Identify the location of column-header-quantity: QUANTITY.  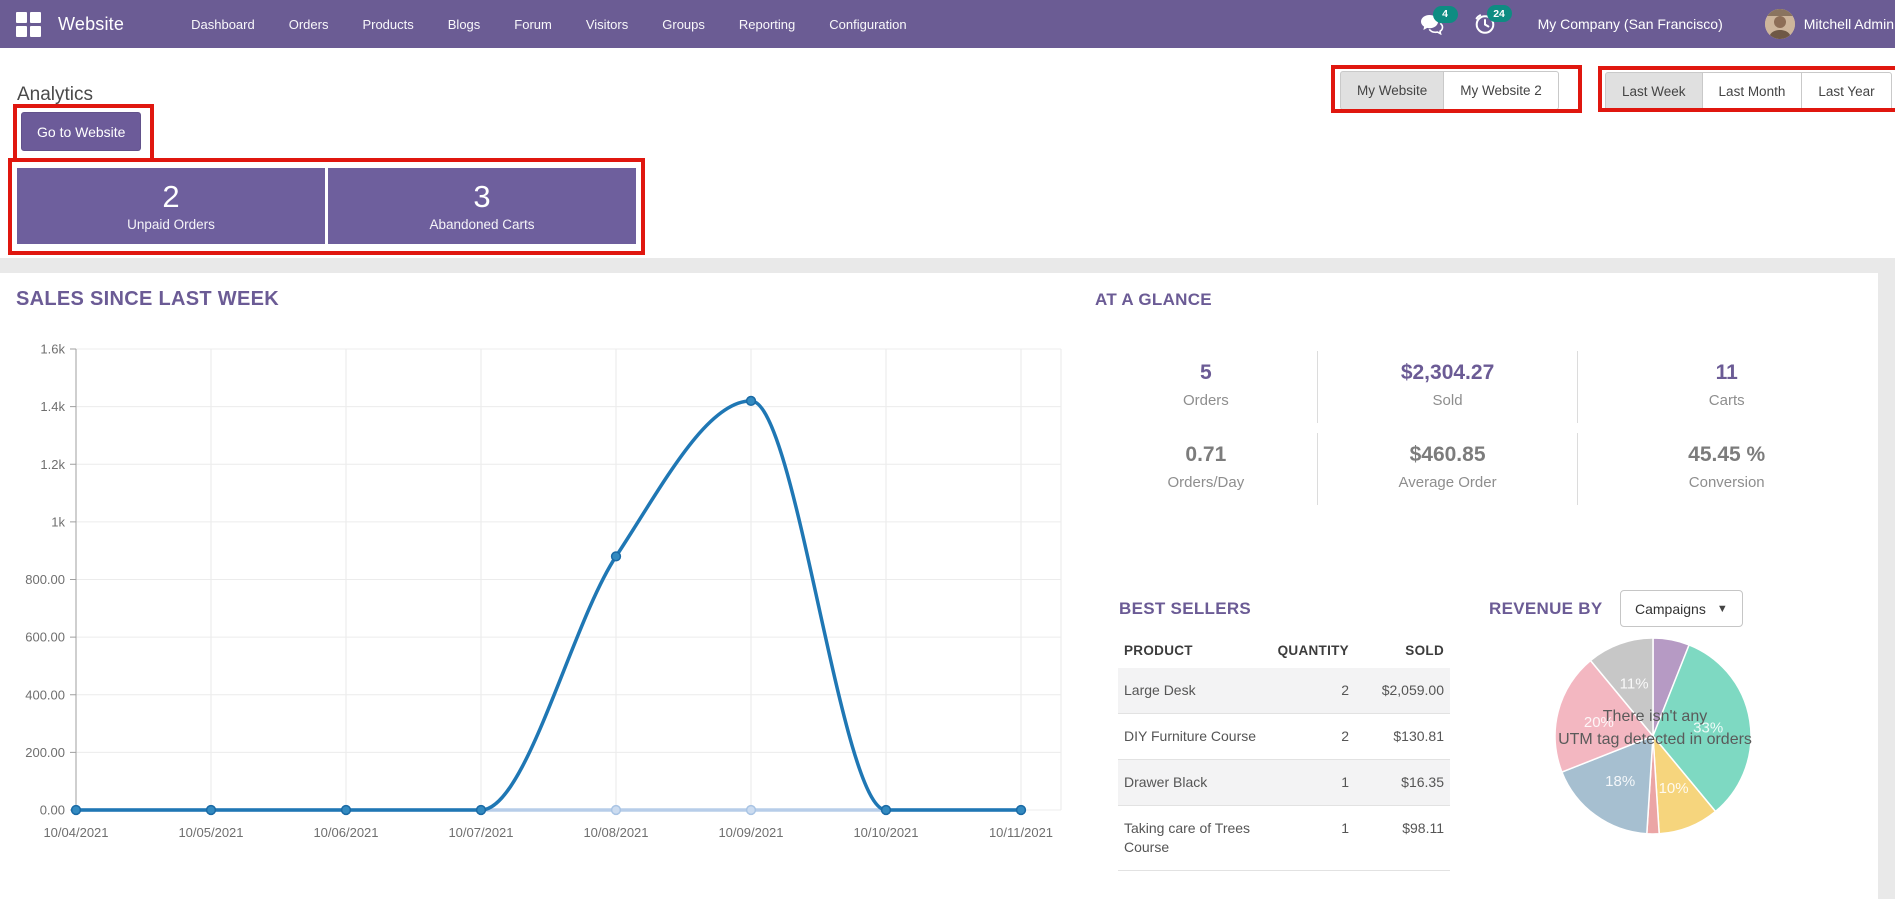
(1313, 650).